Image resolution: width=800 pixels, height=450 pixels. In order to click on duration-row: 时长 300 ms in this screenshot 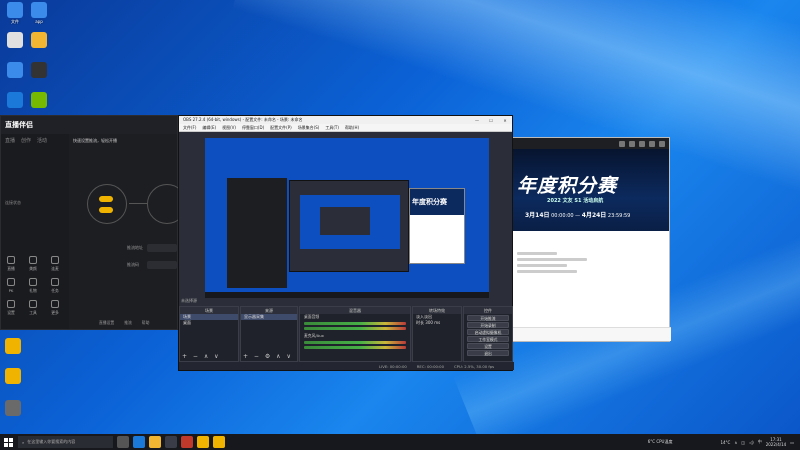, I will do `click(437, 323)`.